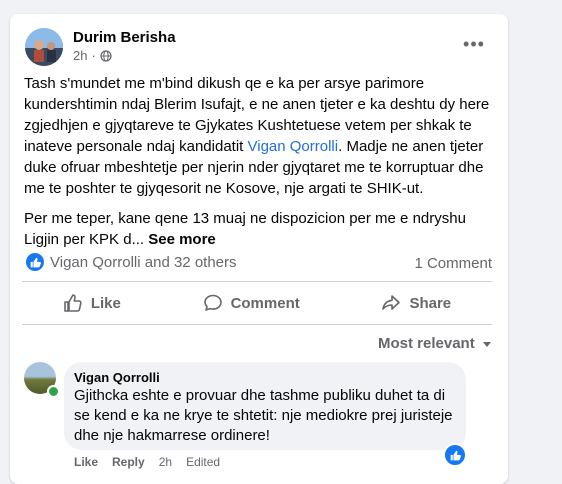 This screenshot has height=484, width=562. Describe the element at coordinates (128, 462) in the screenshot. I see `comment-reply-button: Reply` at that location.